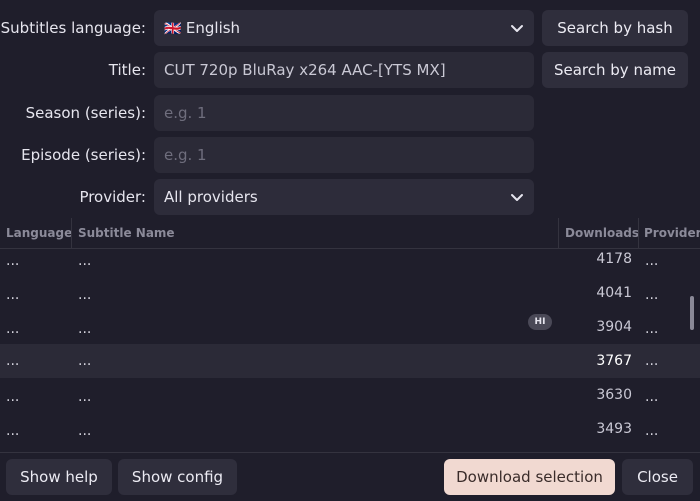 This screenshot has height=501, width=700. What do you see at coordinates (614, 327) in the screenshot?
I see `cell-downloads: 3904` at bounding box center [614, 327].